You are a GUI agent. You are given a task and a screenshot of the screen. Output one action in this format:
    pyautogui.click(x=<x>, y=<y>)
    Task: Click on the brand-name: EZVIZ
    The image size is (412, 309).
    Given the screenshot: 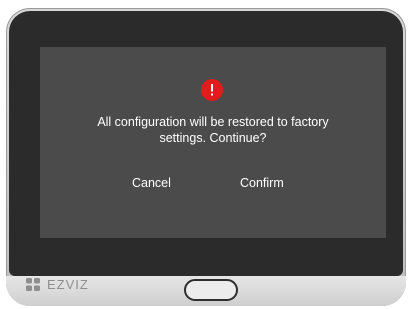 What is the action you would take?
    pyautogui.click(x=68, y=284)
    